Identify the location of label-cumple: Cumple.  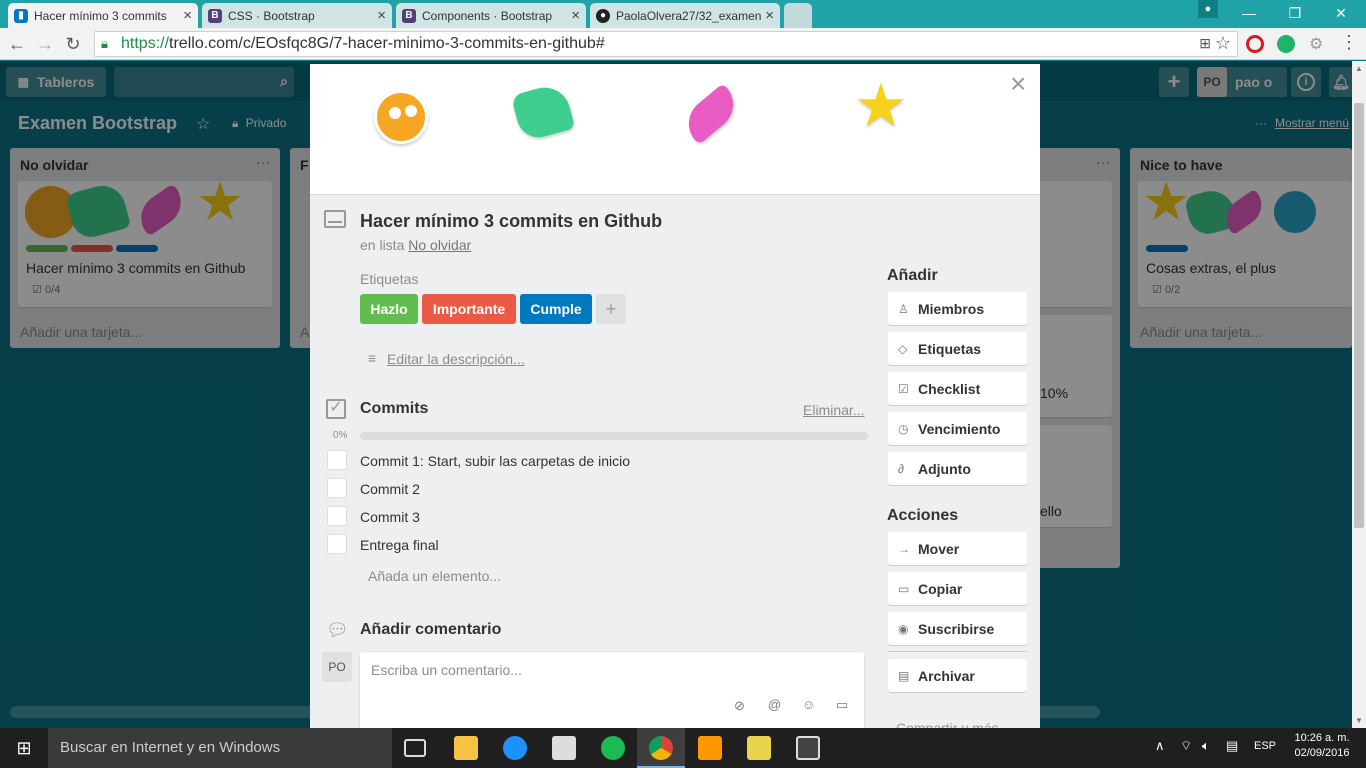
(556, 309).